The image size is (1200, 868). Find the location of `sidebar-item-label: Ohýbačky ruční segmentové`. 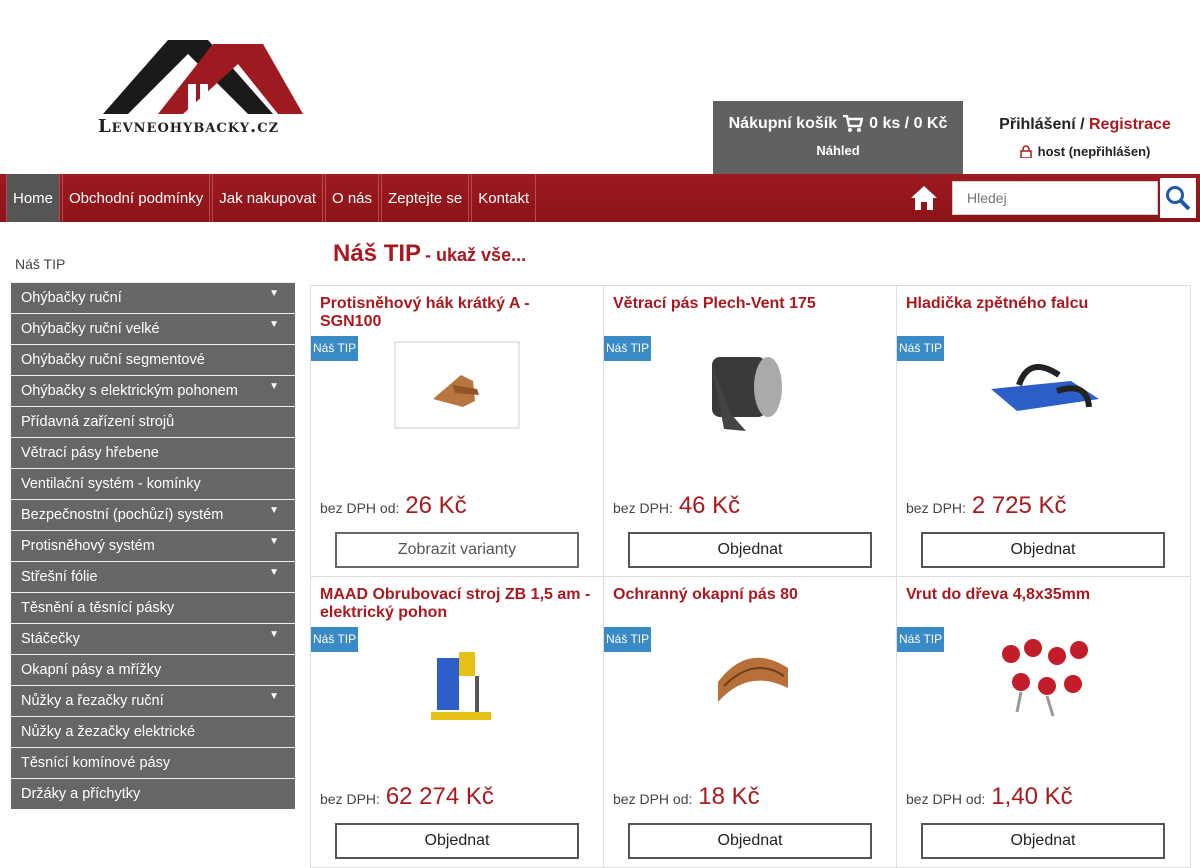

sidebar-item-label: Ohýbačky ruční segmentové is located at coordinates (113, 360).